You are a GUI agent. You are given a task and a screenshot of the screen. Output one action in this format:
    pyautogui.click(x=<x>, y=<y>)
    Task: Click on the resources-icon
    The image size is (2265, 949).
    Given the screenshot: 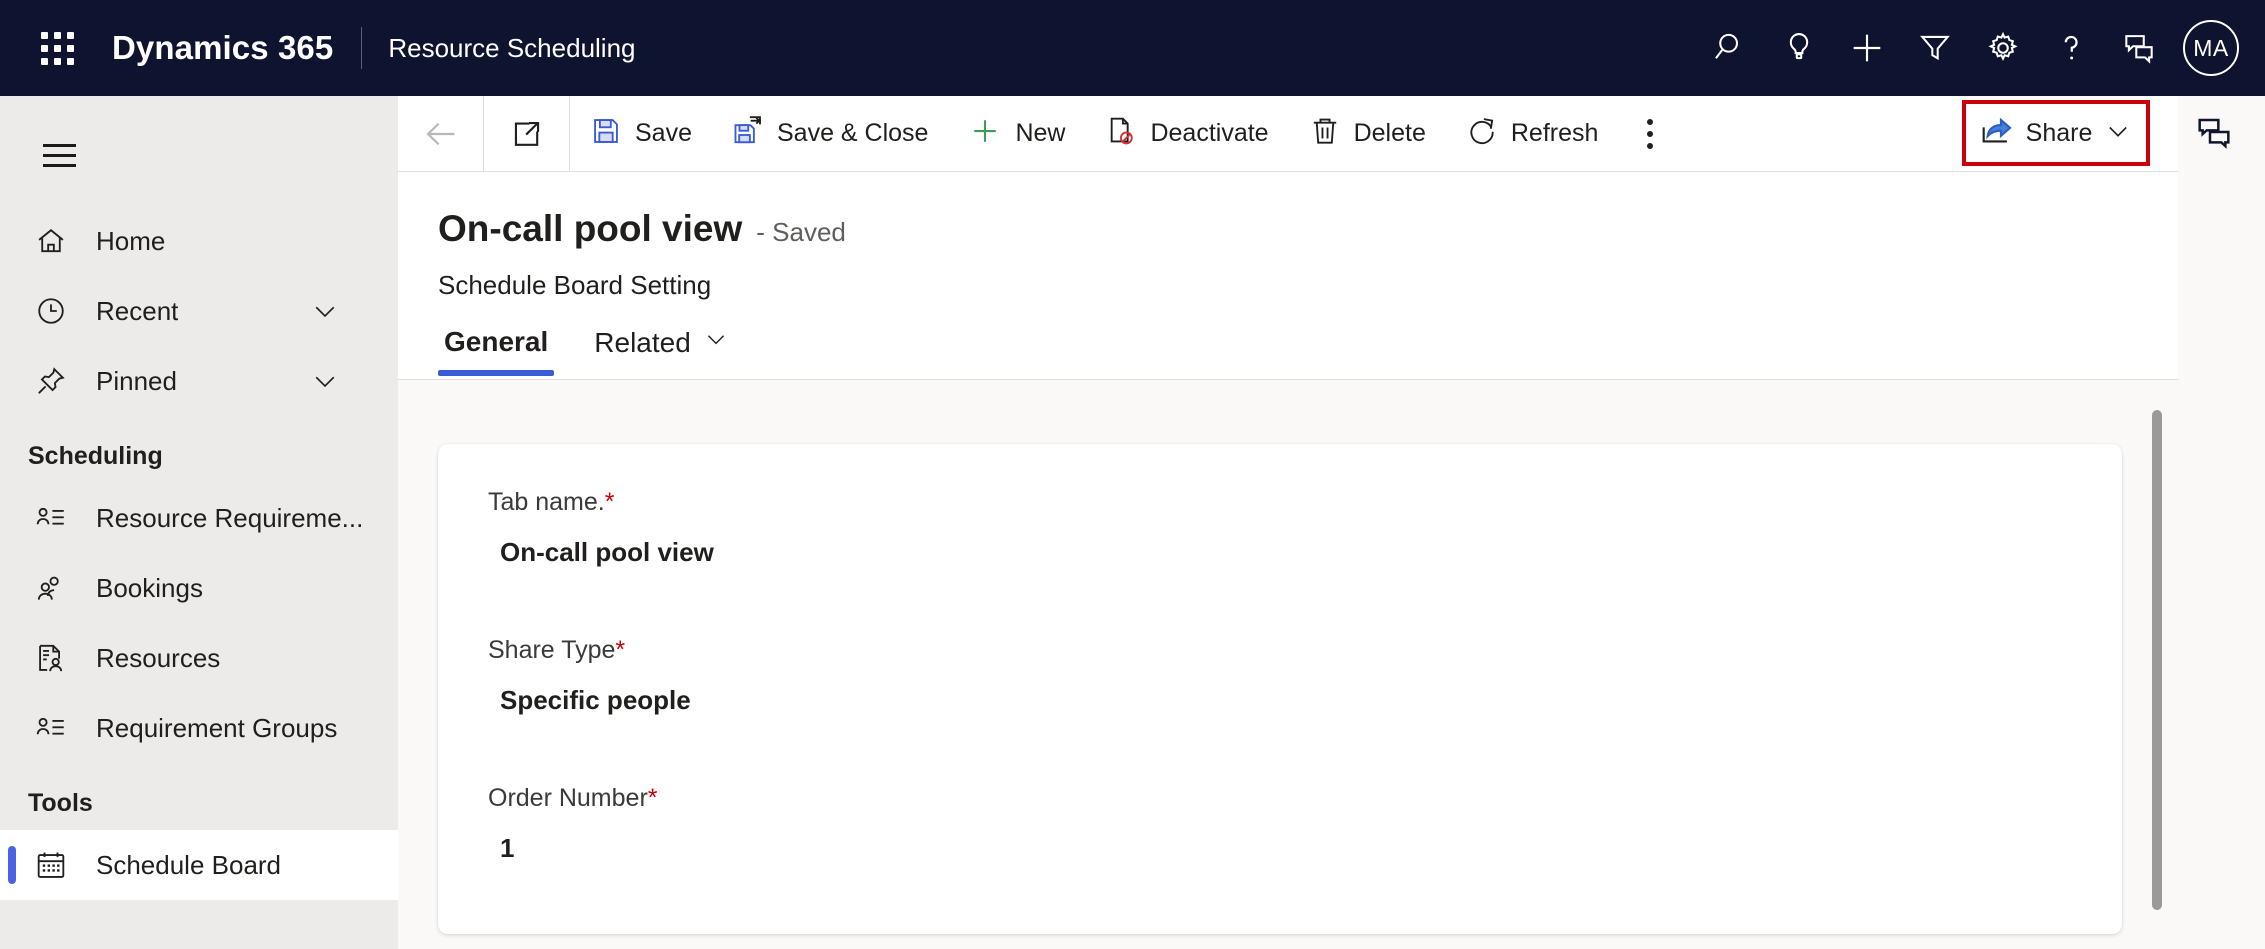 What is the action you would take?
    pyautogui.click(x=51, y=658)
    